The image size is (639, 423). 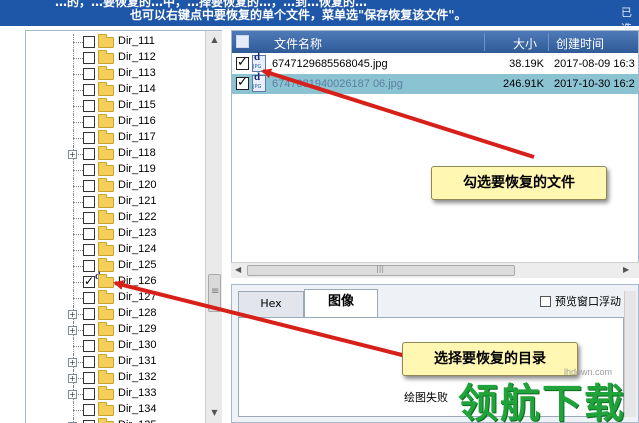 What do you see at coordinates (137, 233) in the screenshot?
I see `tree-item-label: Dir_123` at bounding box center [137, 233].